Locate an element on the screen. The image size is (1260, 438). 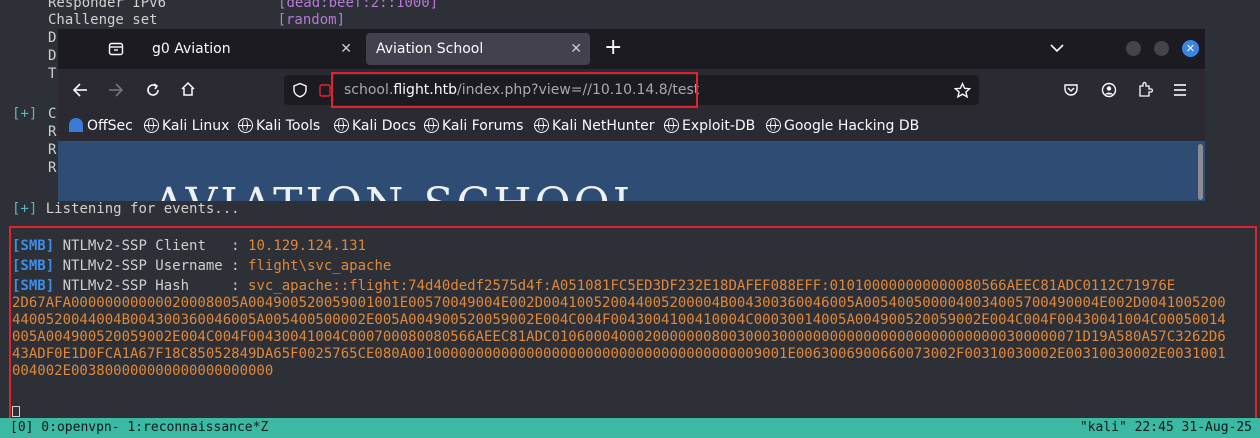
tab-aviation-school: Aviation School ✕ is located at coordinates (478, 49).